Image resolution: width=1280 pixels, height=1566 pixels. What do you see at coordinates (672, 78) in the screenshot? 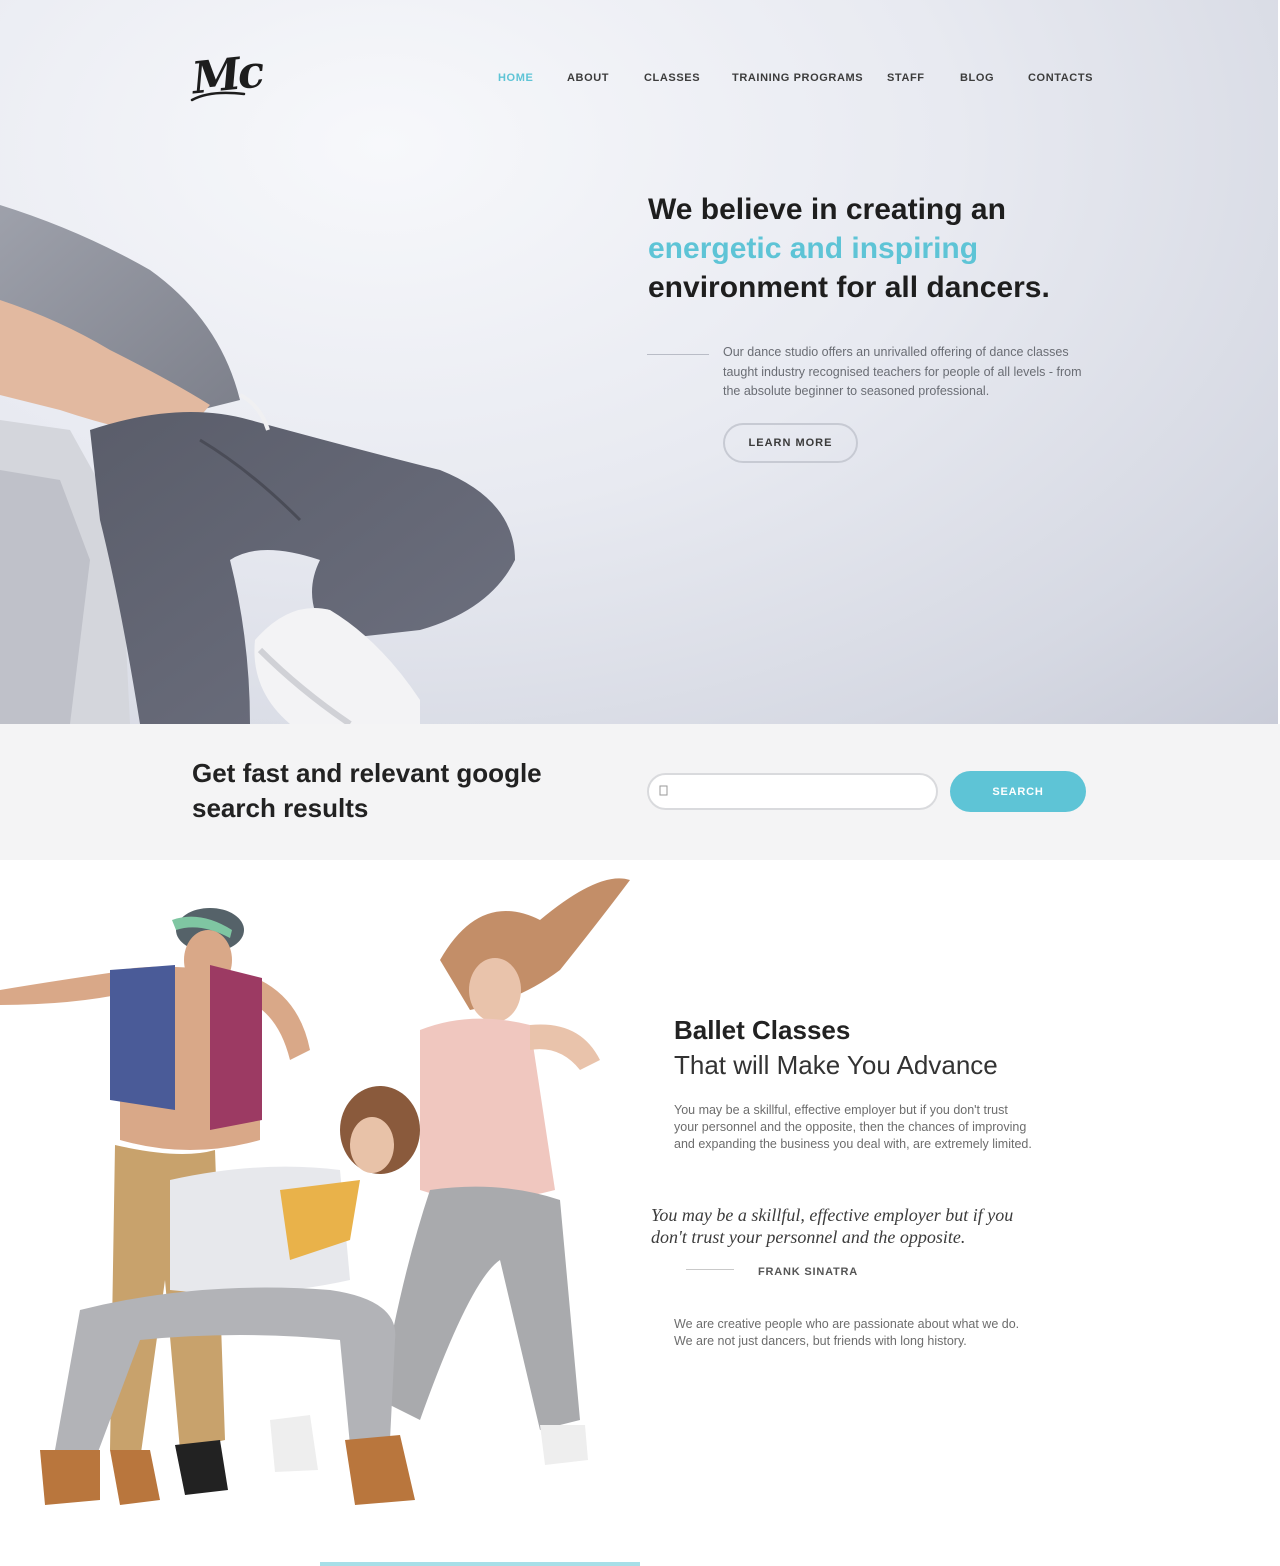
I see `nav-item-classes: CLASSES` at bounding box center [672, 78].